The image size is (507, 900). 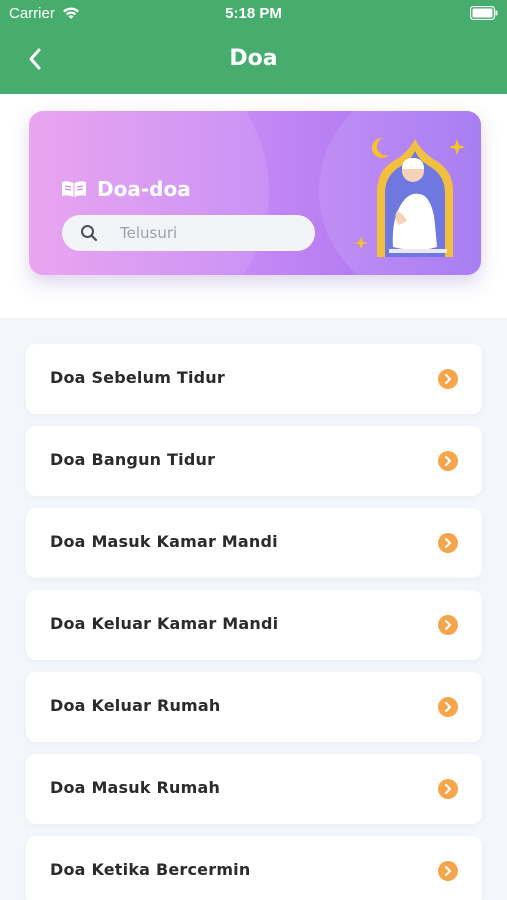 What do you see at coordinates (409, 197) in the screenshot?
I see `praying-person-illustration` at bounding box center [409, 197].